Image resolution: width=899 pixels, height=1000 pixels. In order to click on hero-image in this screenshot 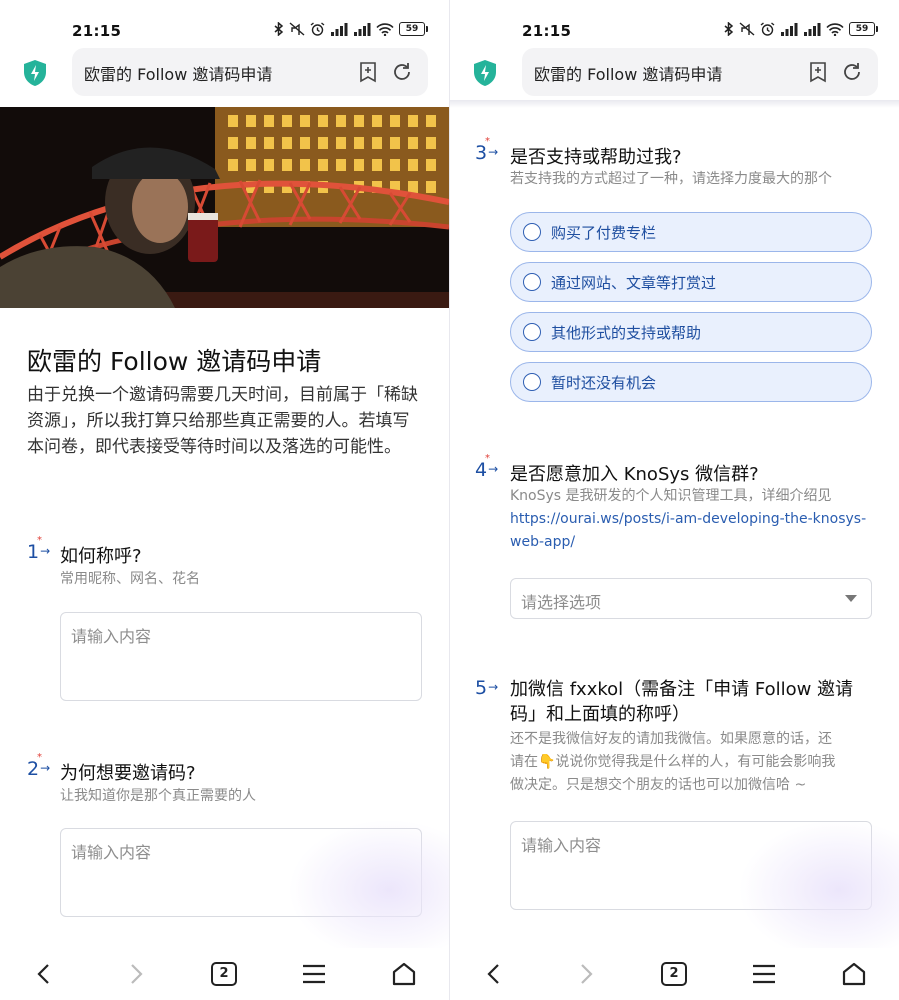, I will do `click(224, 207)`.